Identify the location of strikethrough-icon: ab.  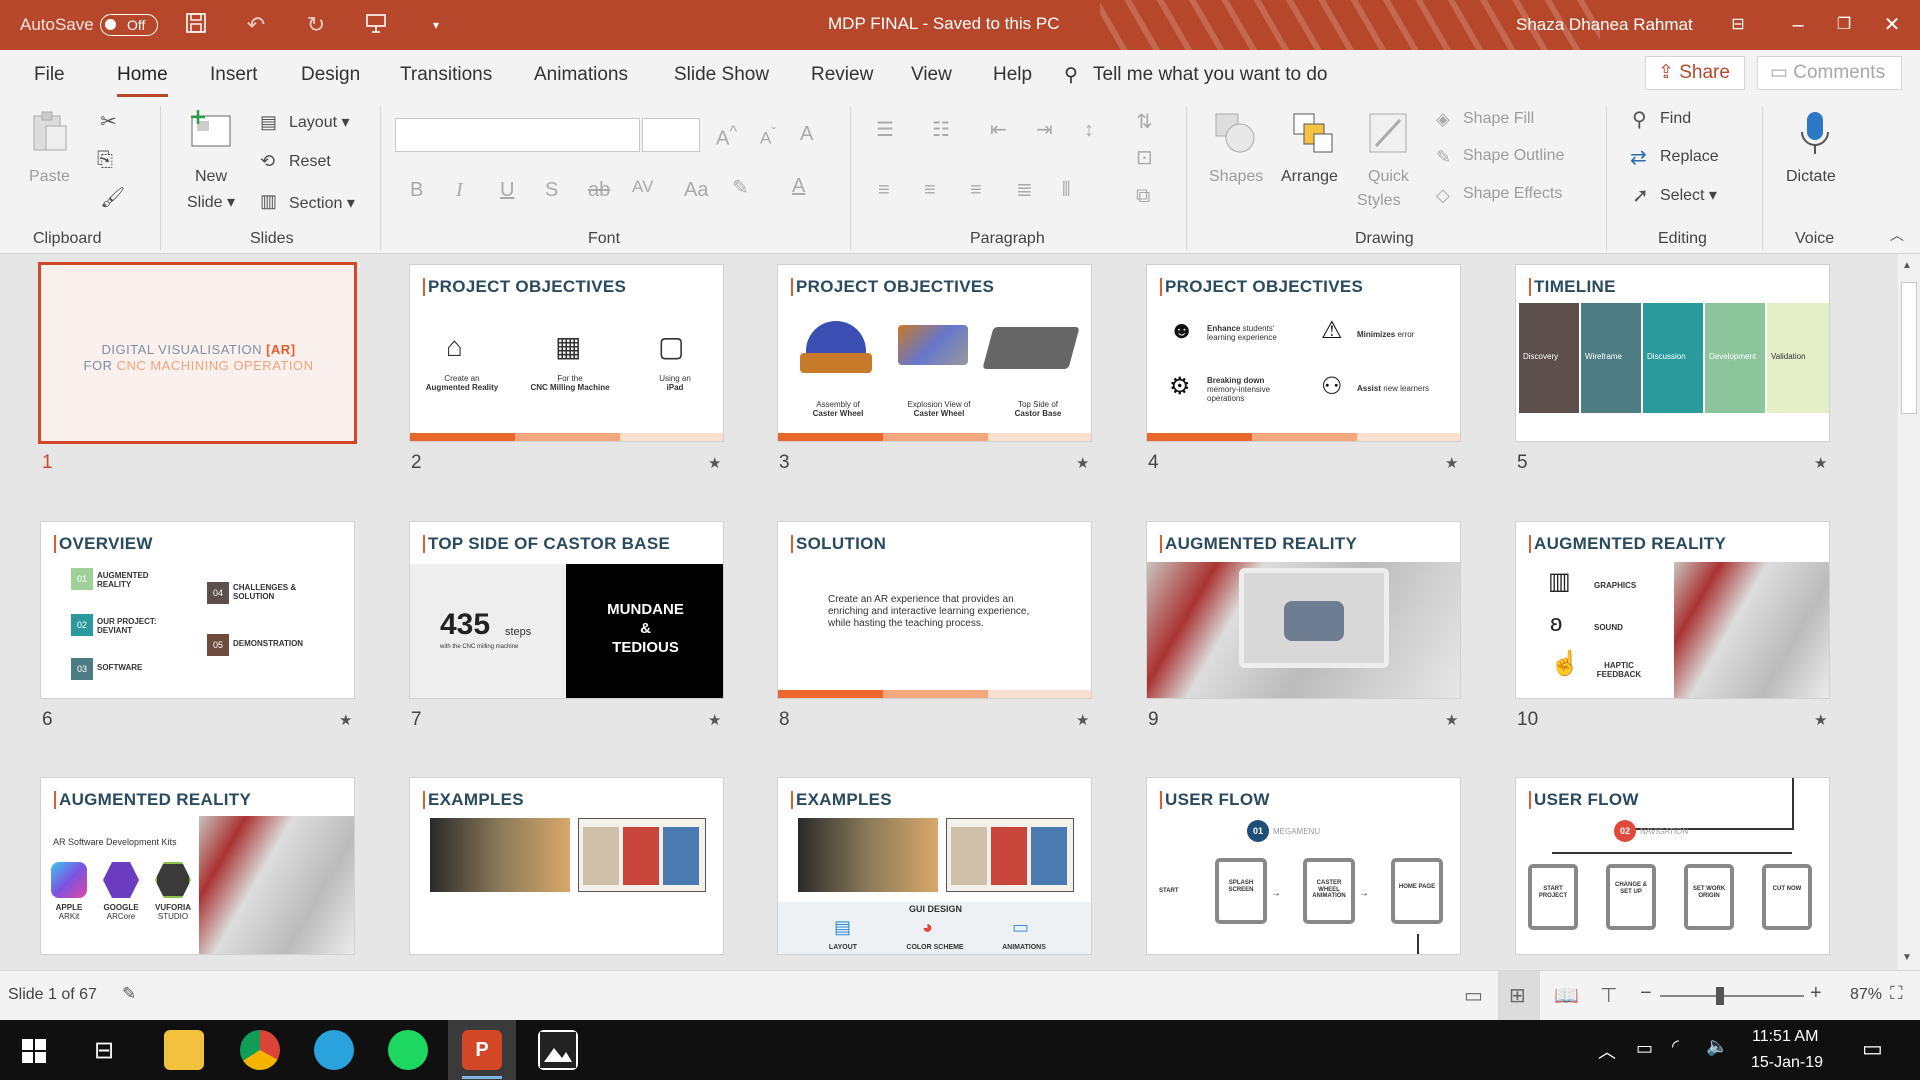
(599, 190).